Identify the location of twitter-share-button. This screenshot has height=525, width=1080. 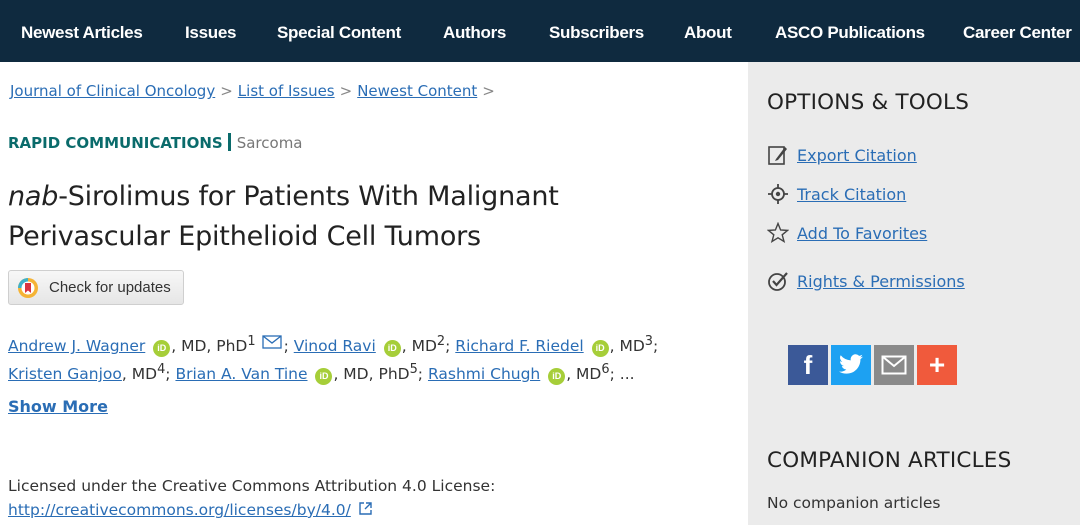
(851, 365).